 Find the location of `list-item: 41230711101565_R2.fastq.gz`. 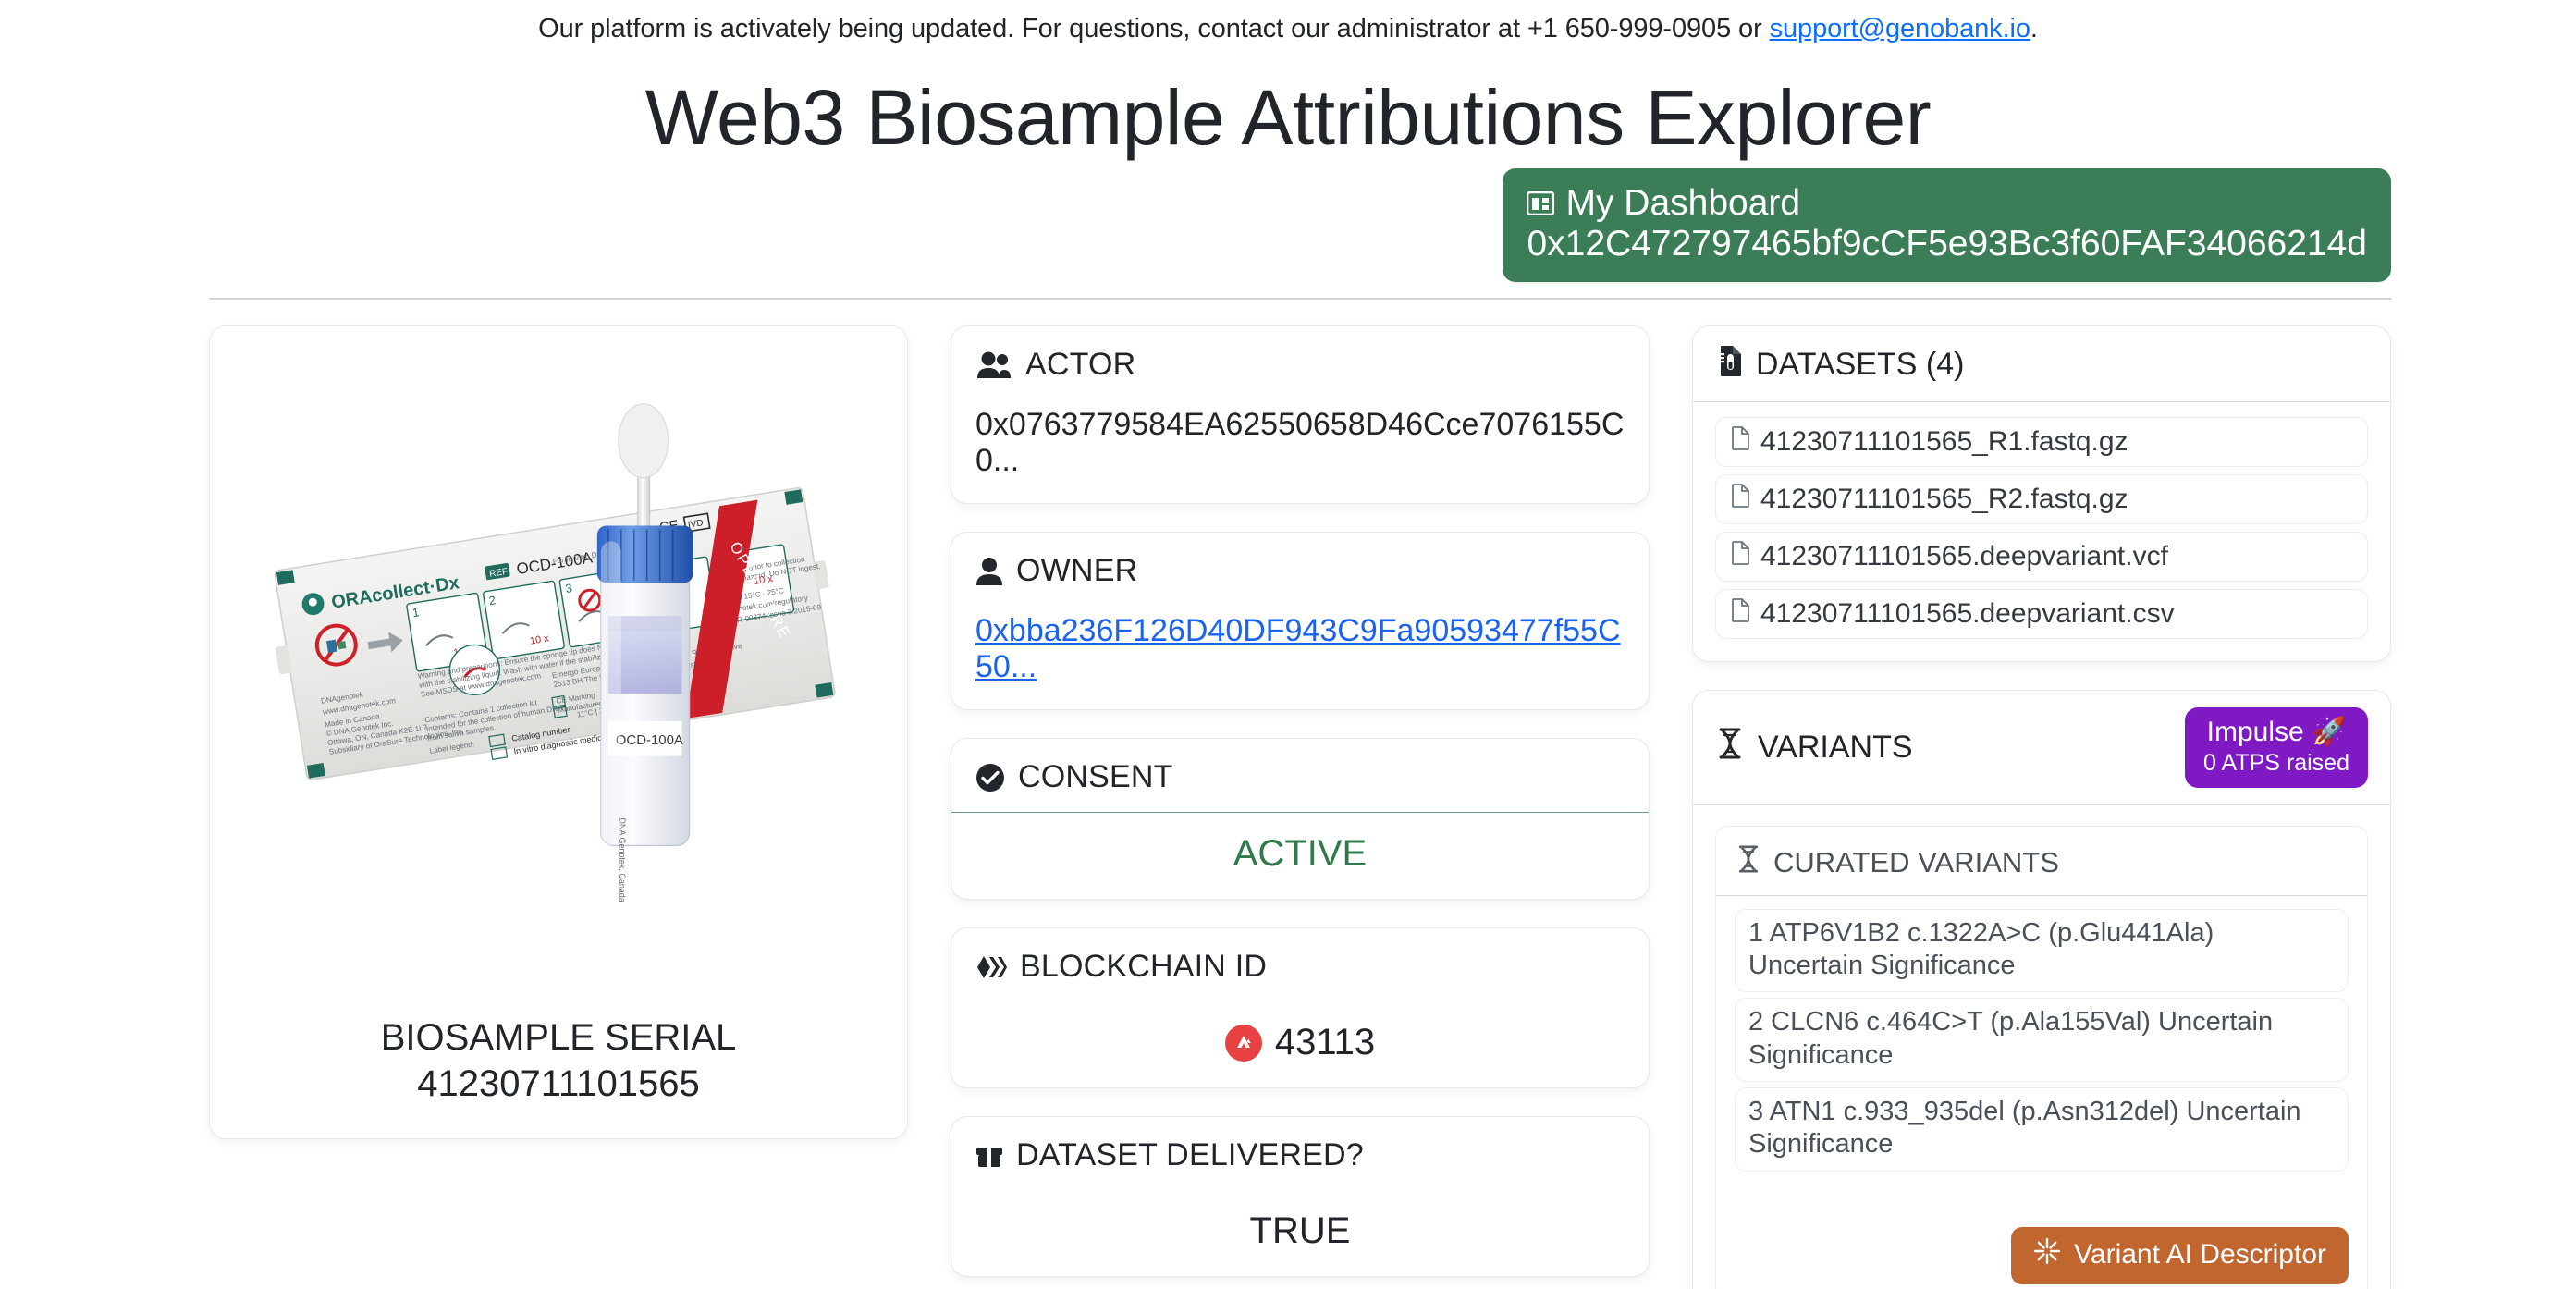

list-item: 41230711101565_R2.fastq.gz is located at coordinates (2041, 499).